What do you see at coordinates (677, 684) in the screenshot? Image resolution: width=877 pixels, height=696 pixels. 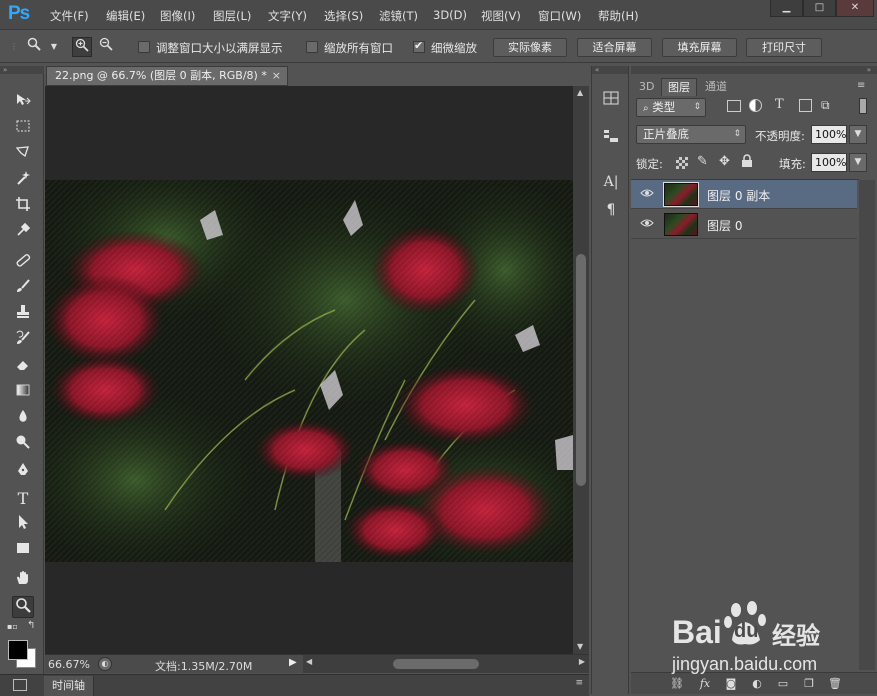 I see `link-layers-icon: ⛓` at bounding box center [677, 684].